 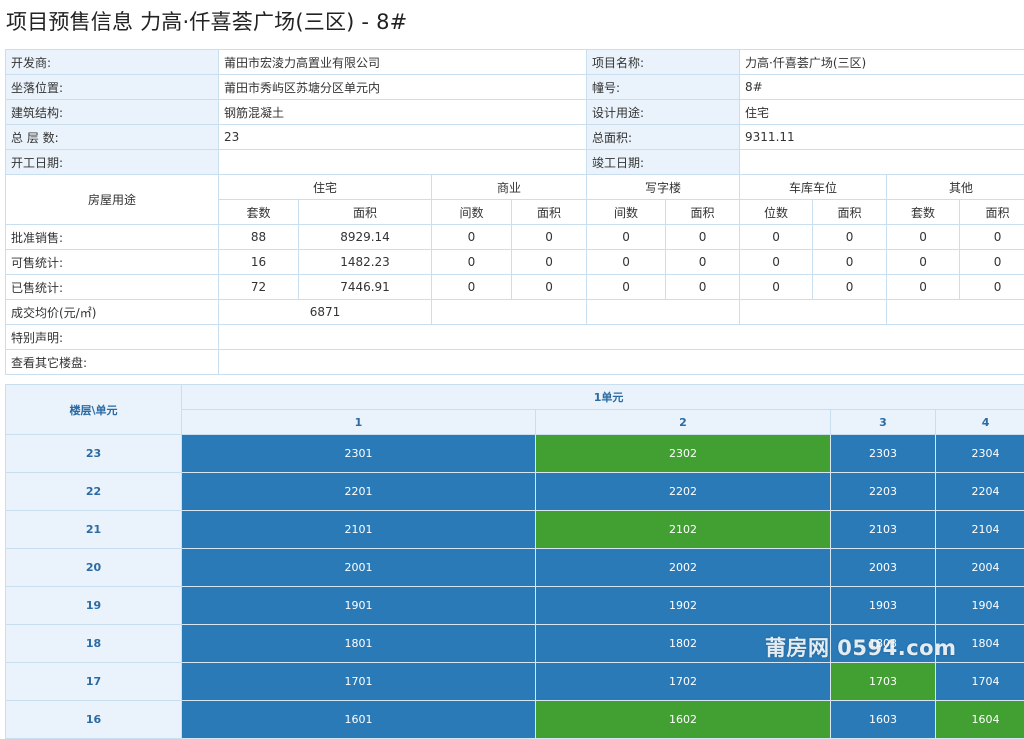 What do you see at coordinates (663, 162) in the screenshot?
I see `finish-date-label: 竣工日期:` at bounding box center [663, 162].